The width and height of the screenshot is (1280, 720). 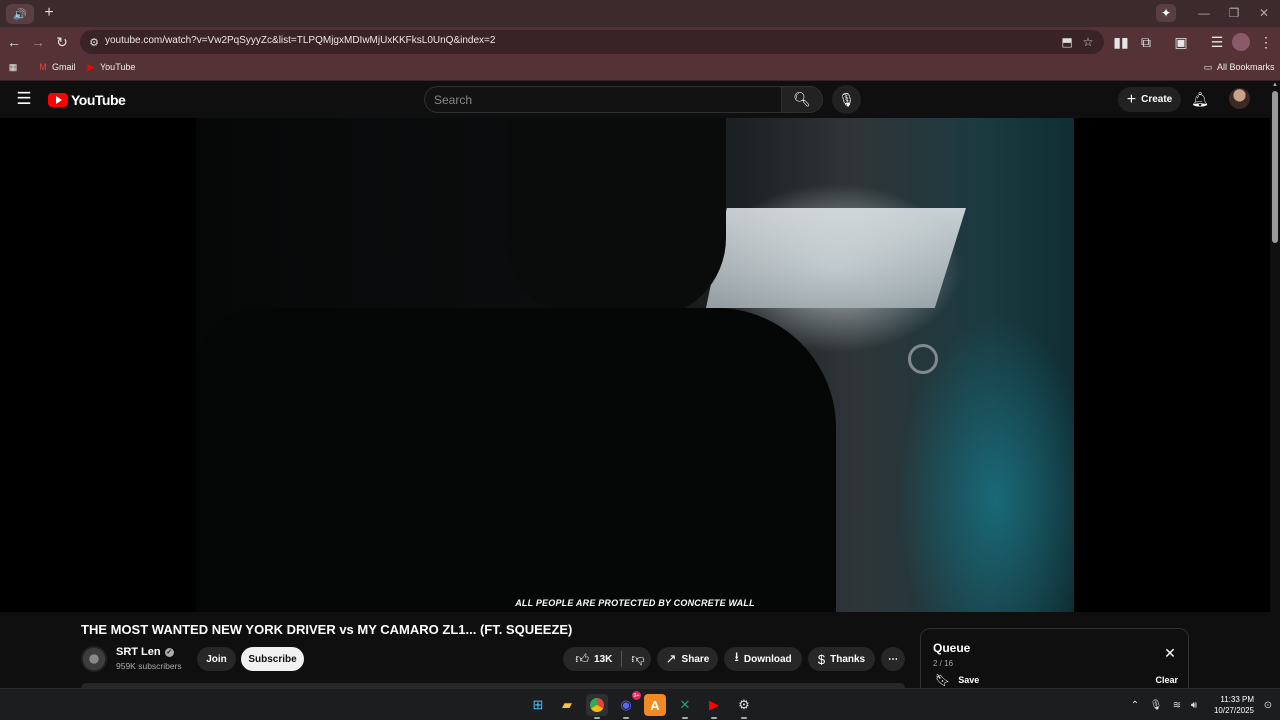 What do you see at coordinates (636, 695) in the screenshot?
I see `discord-badge: 9+` at bounding box center [636, 695].